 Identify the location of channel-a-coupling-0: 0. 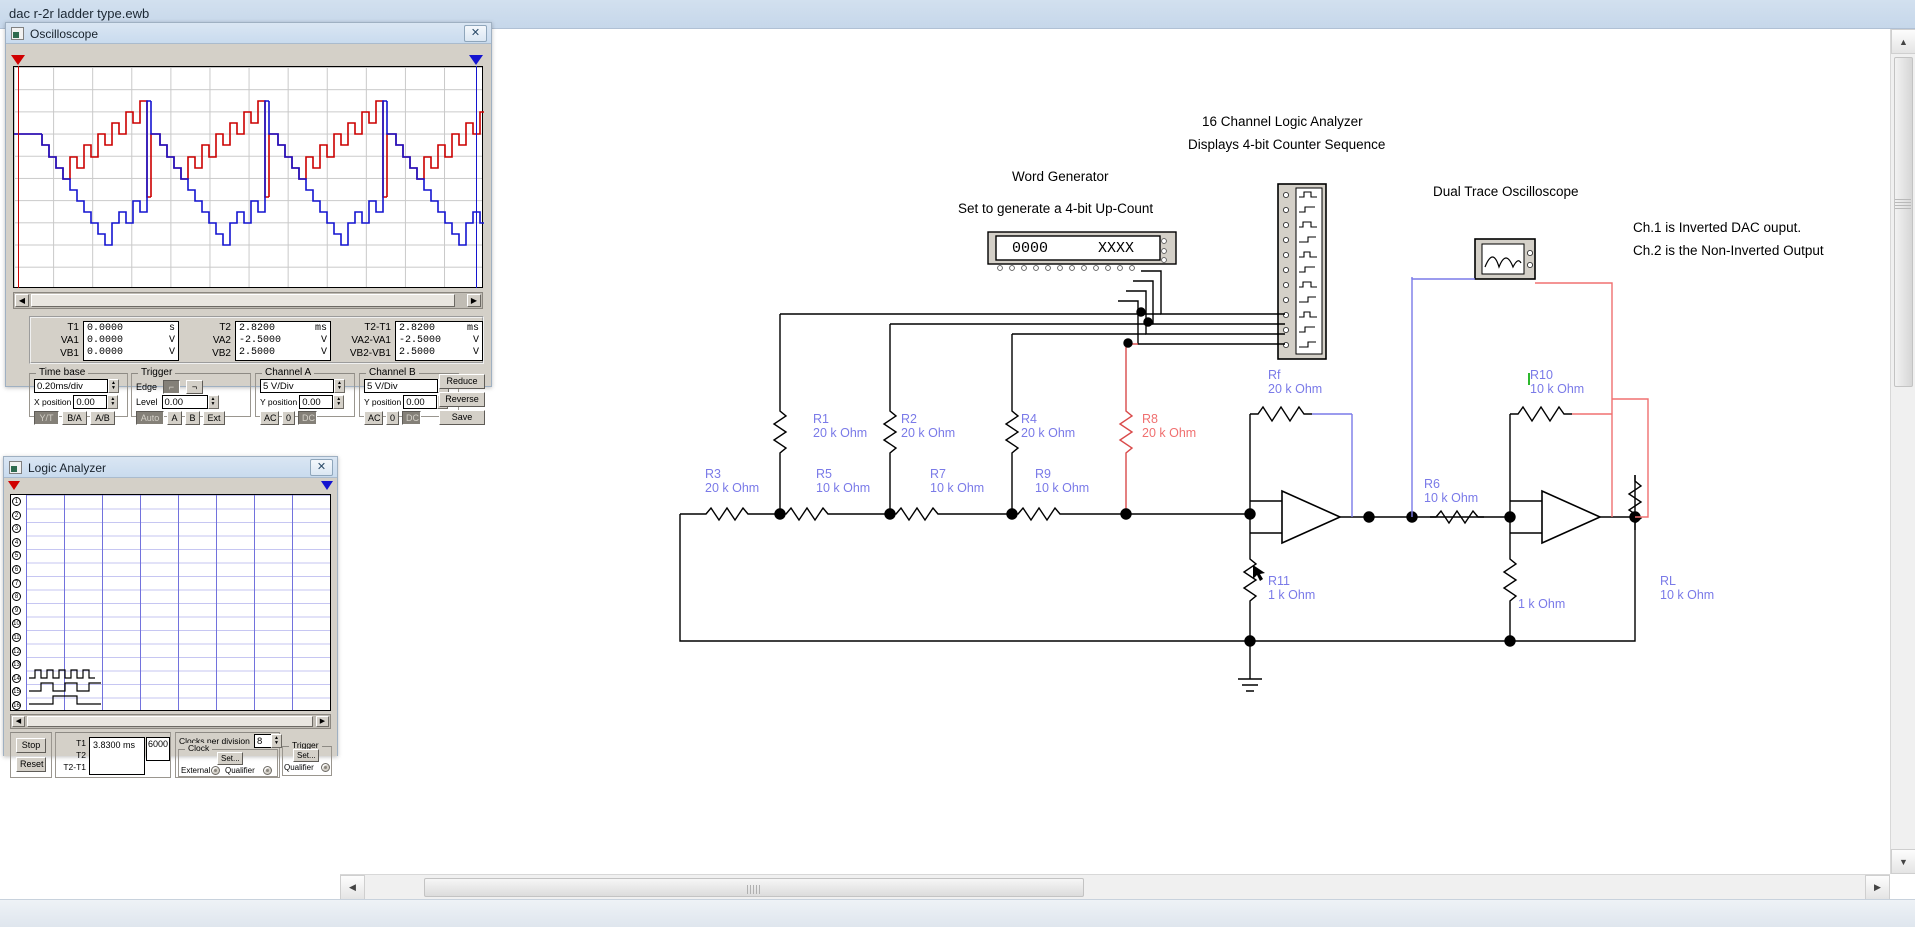
(288, 418).